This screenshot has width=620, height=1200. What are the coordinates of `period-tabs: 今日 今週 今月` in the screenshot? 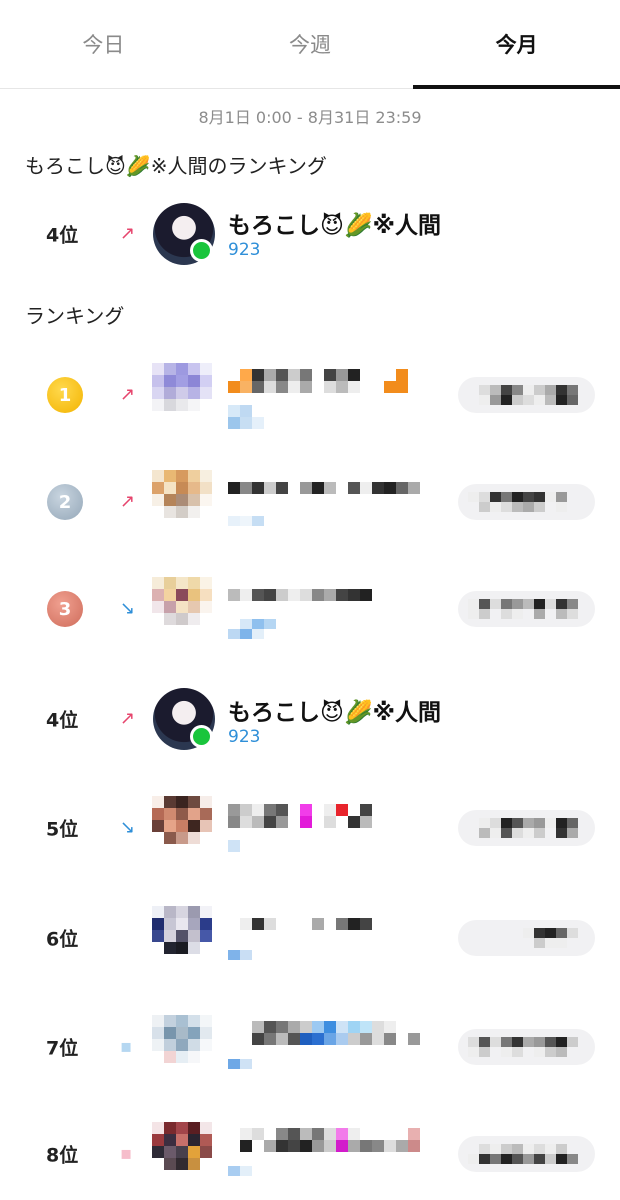 It's located at (310, 44).